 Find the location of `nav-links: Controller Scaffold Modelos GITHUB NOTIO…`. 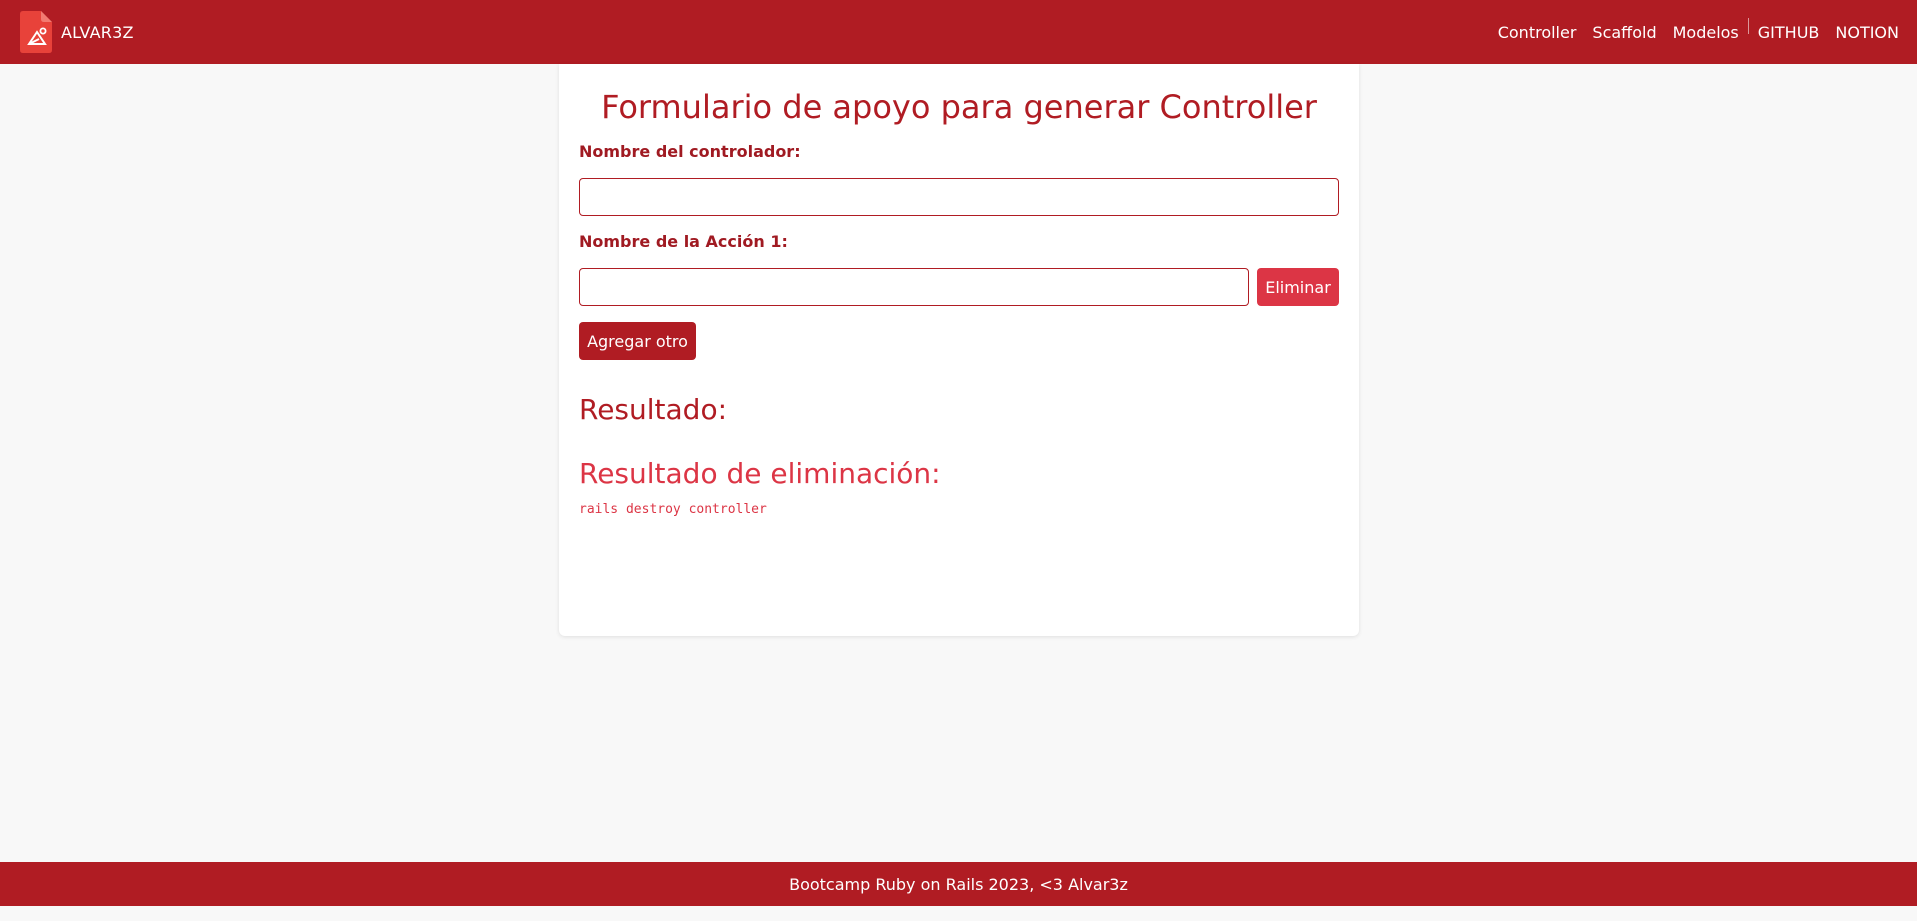

nav-links: Controller Scaffold Modelos GITHUB NOTIO… is located at coordinates (1690, 32).